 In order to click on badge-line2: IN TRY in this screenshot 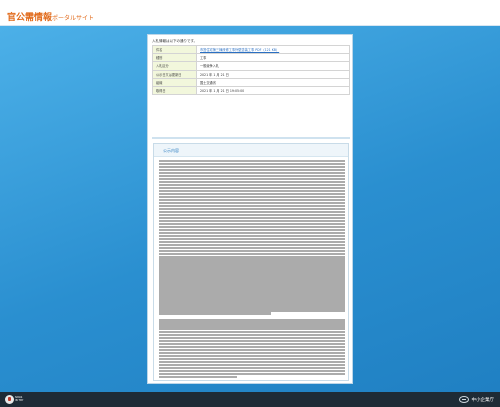, I will do `click(19, 400)`.